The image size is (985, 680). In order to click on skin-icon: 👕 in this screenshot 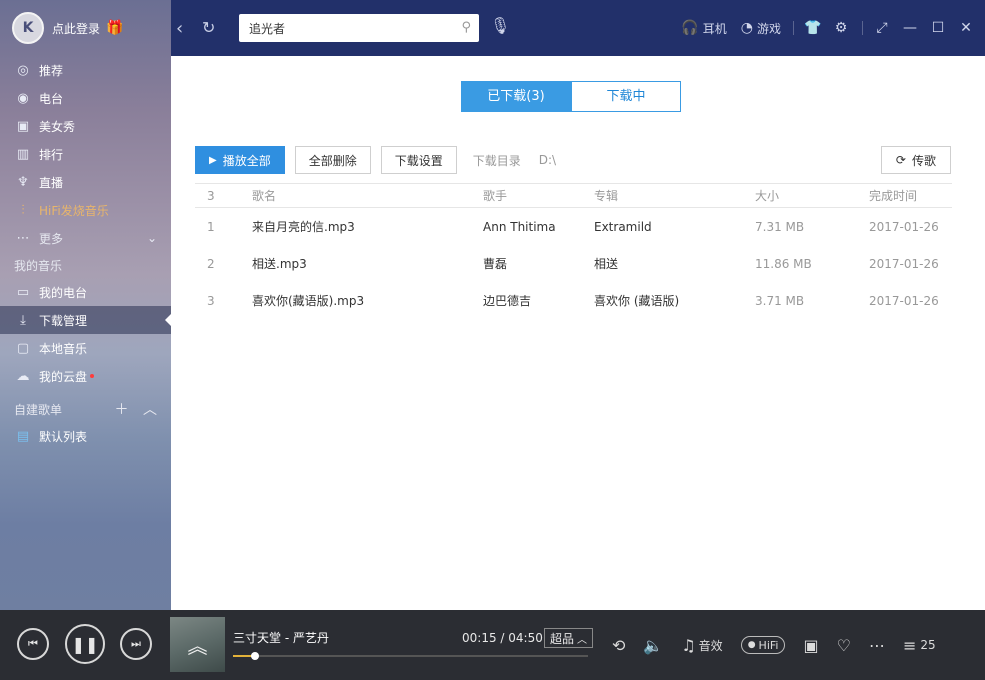, I will do `click(813, 28)`.